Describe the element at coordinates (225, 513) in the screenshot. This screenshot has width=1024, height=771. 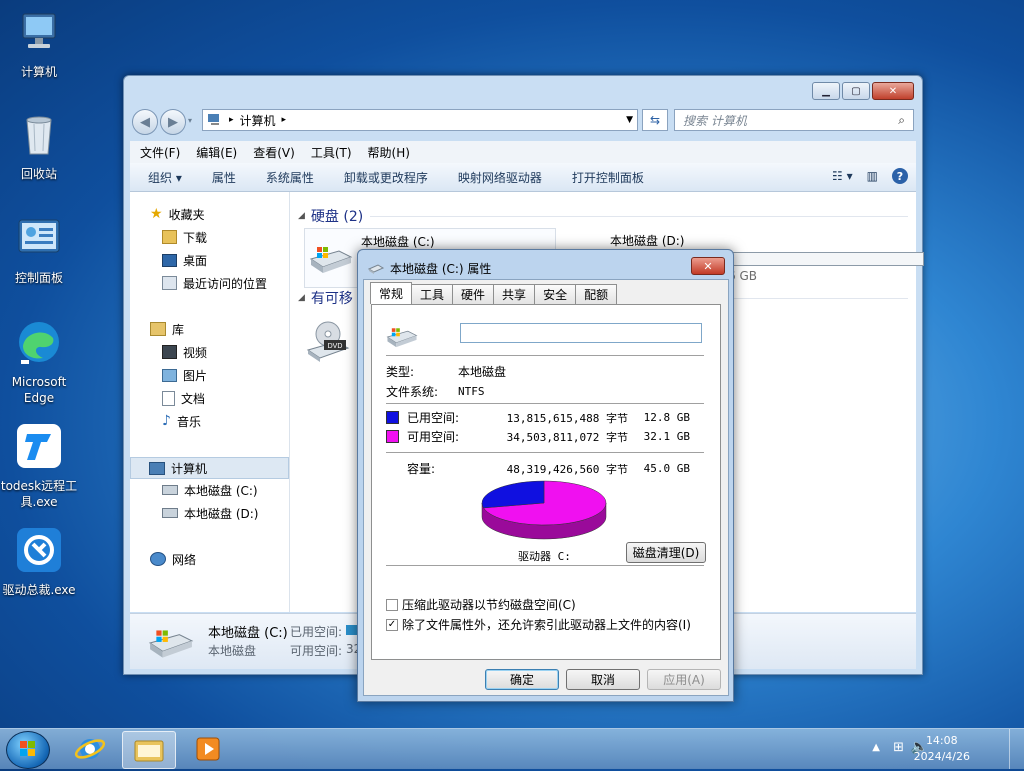
I see `nav-item-drive-d: 本地磁盘 (D:)` at that location.